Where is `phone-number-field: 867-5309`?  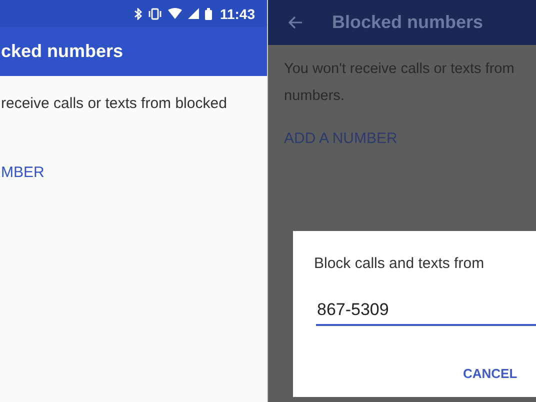 phone-number-field: 867-5309 is located at coordinates (426, 313).